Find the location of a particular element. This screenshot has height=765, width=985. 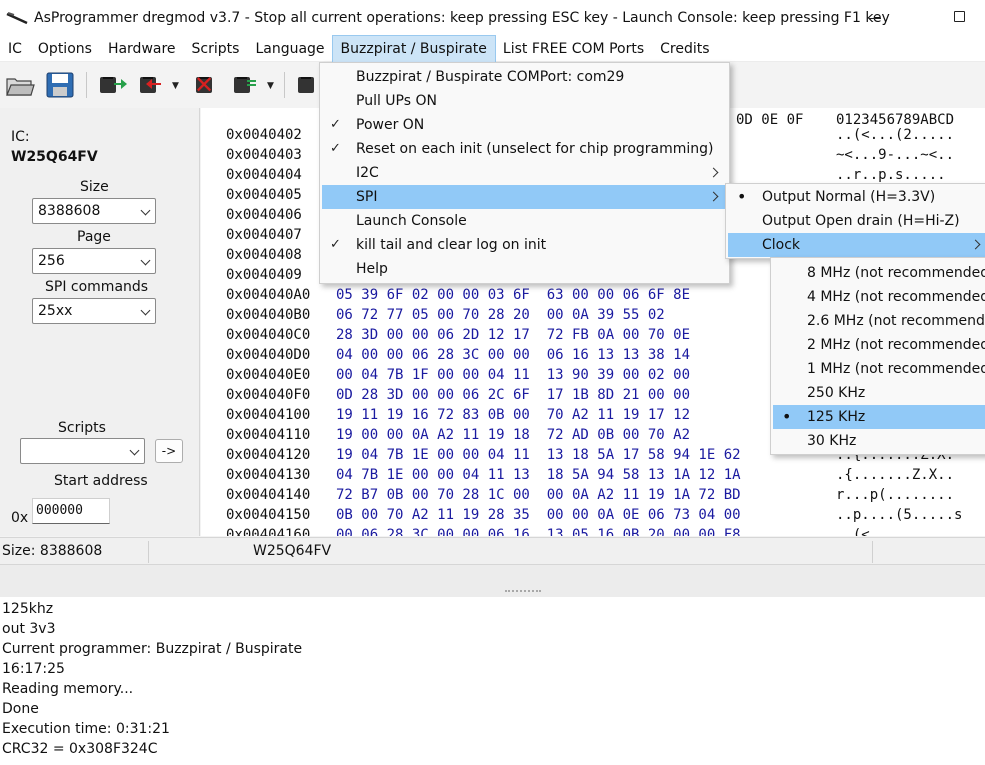

menu-item: 8 MHz (not recommended) is located at coordinates (879, 273).